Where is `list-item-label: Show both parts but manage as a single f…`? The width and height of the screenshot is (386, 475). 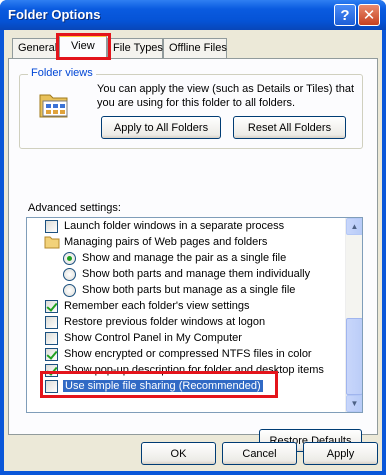
list-item-label: Show both parts but manage as a single f… is located at coordinates (189, 290).